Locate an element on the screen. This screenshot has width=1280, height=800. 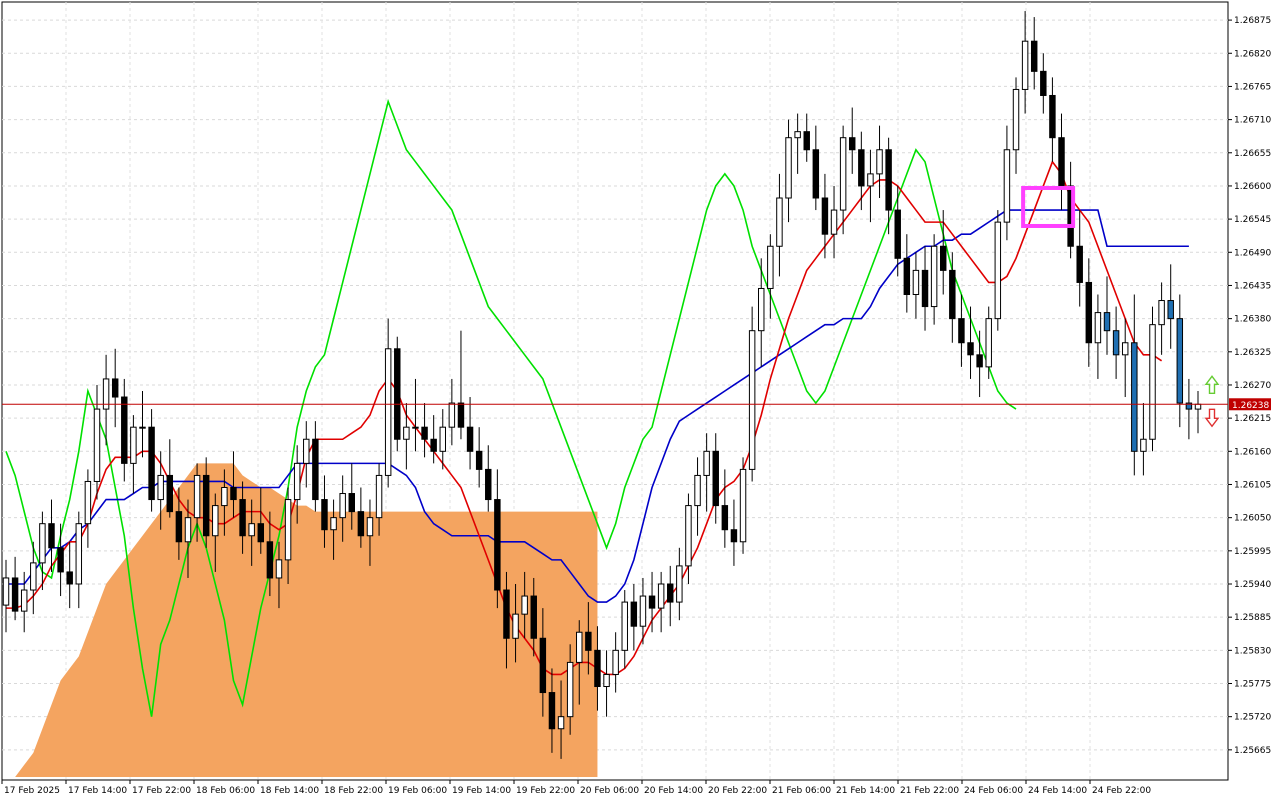
x-tick-label: 19 Feb 06:00 is located at coordinates (417, 791).